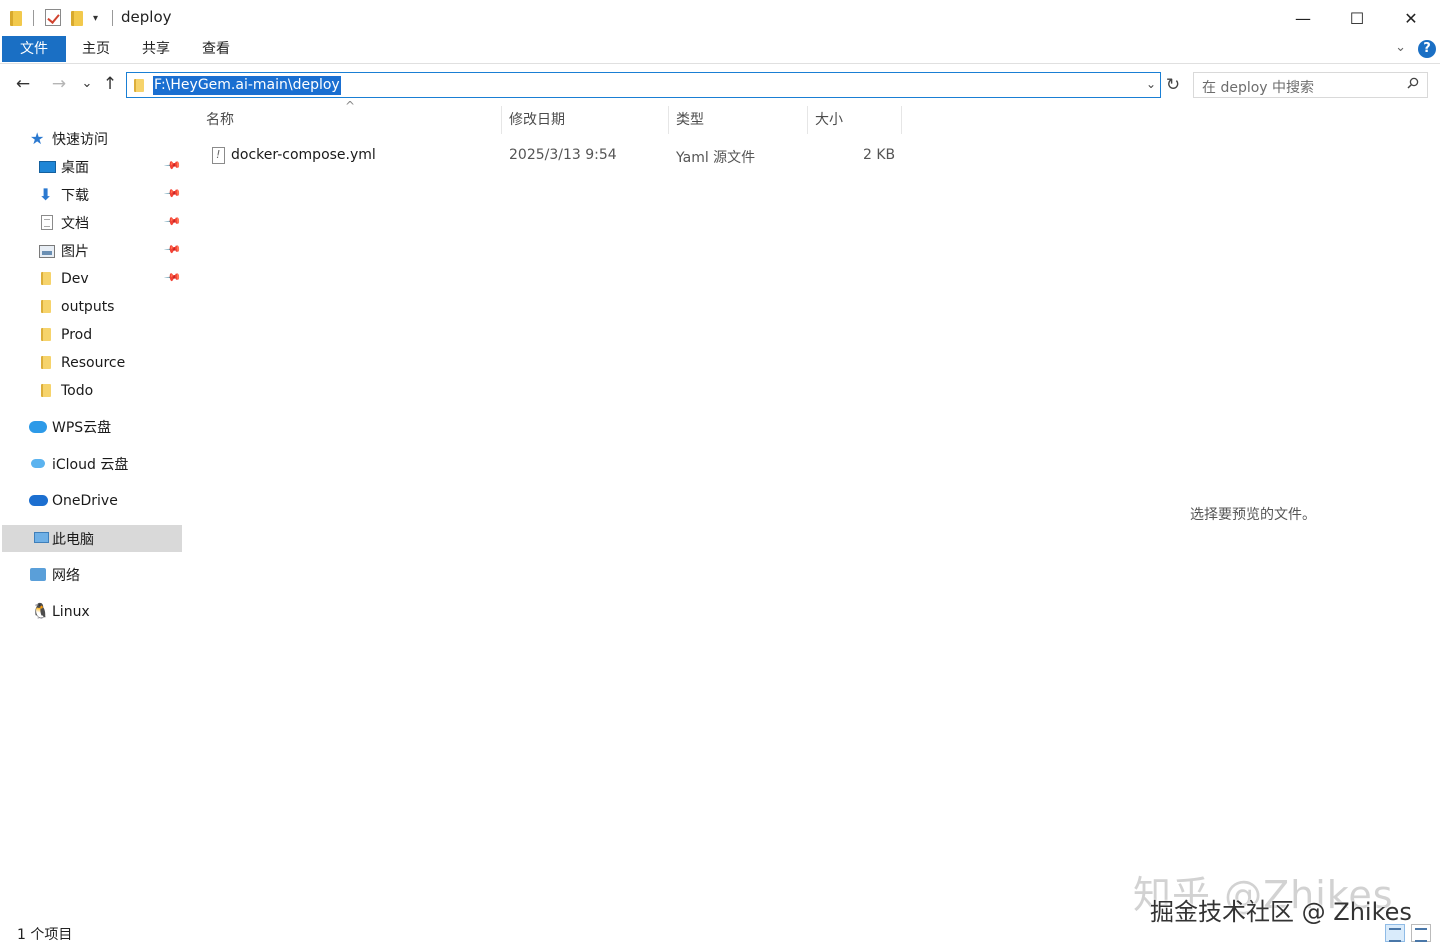  What do you see at coordinates (91, 195) in the screenshot?
I see `sidebar-item-downloads: ⬇ 下载 📌` at bounding box center [91, 195].